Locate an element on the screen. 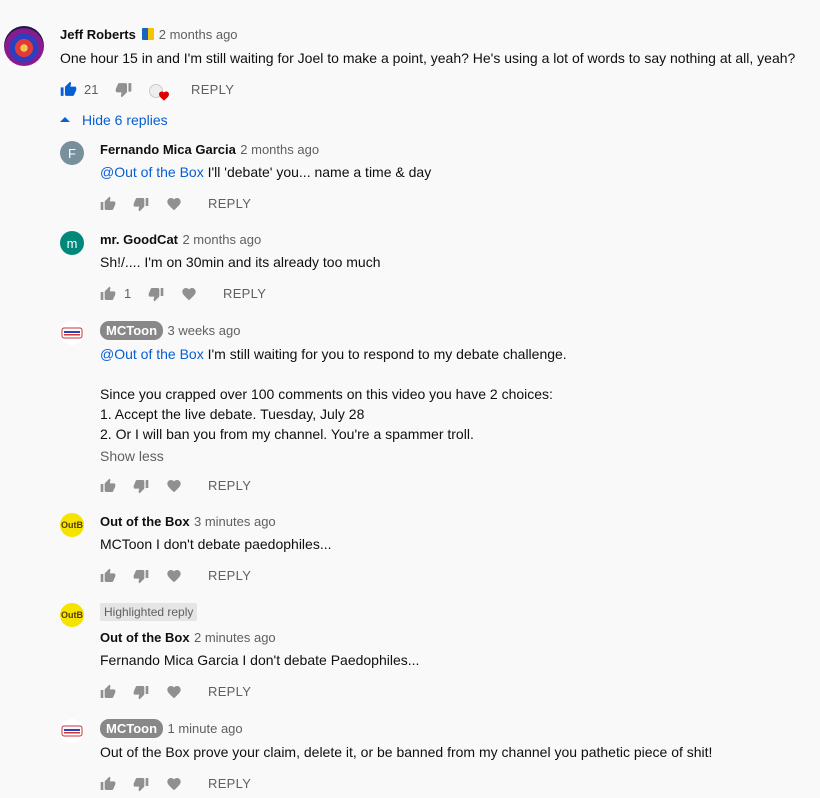  author-name: Jeff Roberts is located at coordinates (98, 34).